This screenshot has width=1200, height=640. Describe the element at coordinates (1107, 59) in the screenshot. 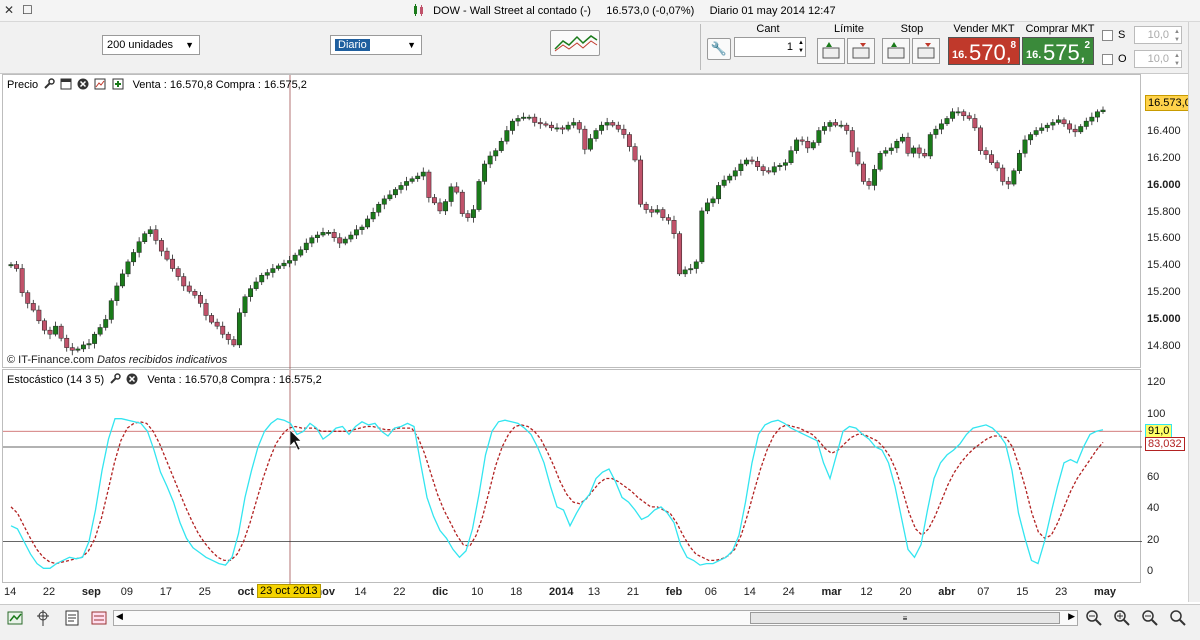

I see `o-checkbox` at that location.